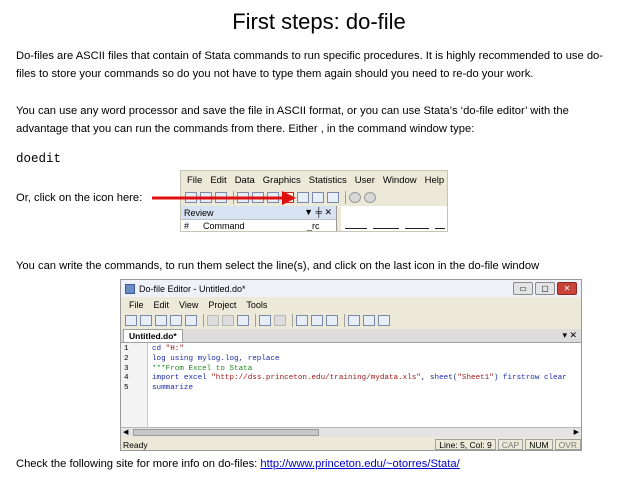  Describe the element at coordinates (576, 432) in the screenshot. I see `scroll-right-icon: ▶` at that location.